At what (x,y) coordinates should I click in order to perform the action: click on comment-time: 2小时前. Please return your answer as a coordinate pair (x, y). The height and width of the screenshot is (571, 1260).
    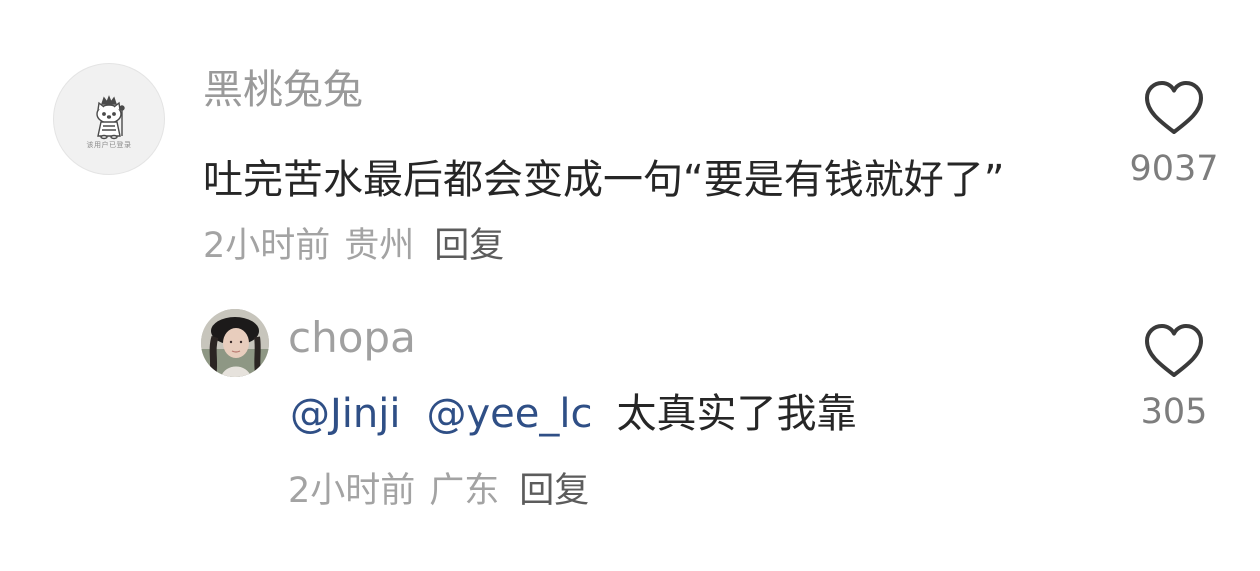
    Looking at the image, I should click on (267, 246).